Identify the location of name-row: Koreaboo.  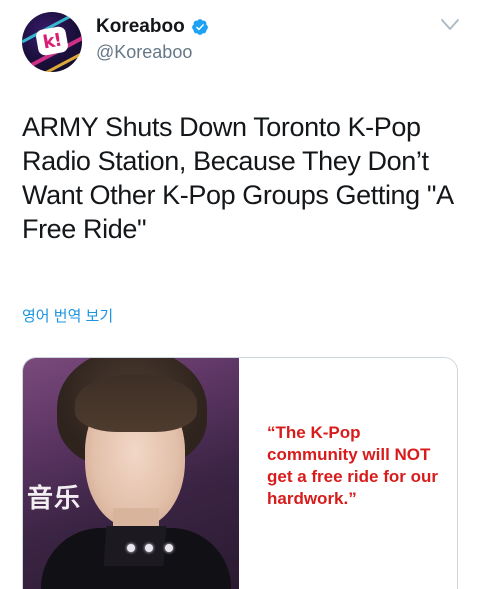
(152, 27).